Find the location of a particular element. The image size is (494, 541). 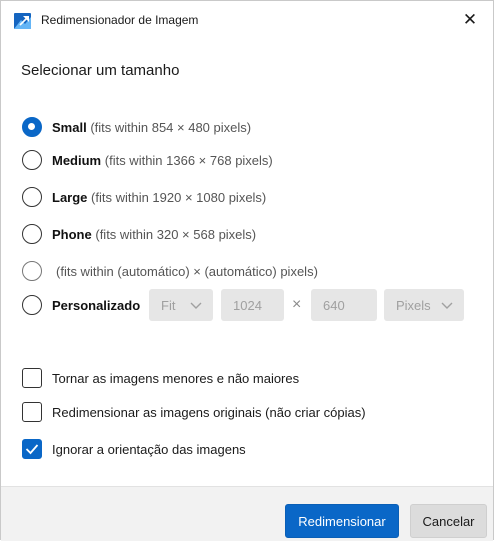

radio-medium is located at coordinates (32, 160).